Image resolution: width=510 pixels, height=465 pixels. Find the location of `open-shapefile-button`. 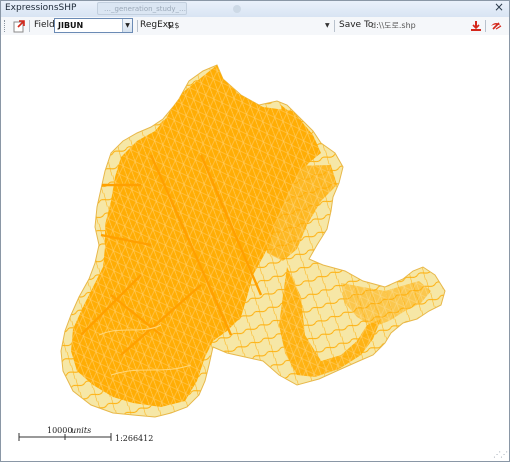

open-shapefile-button is located at coordinates (19, 26).